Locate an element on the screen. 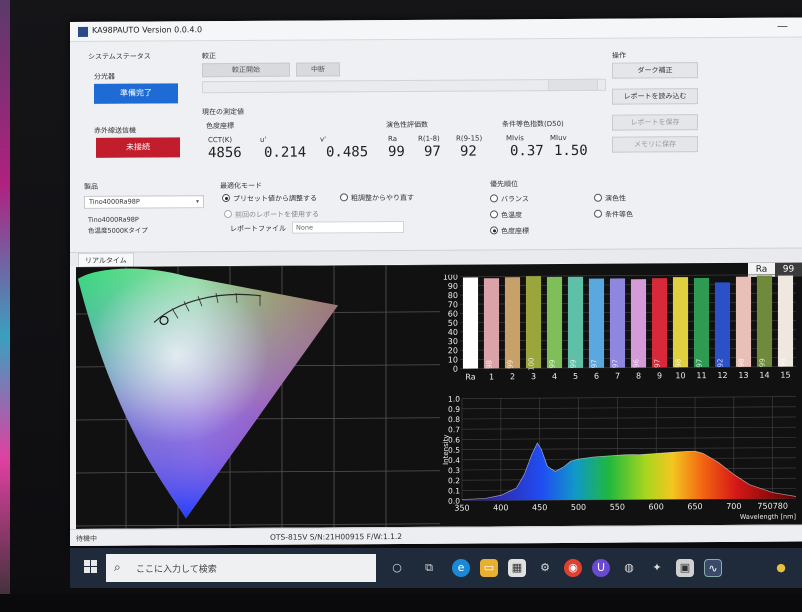 The width and height of the screenshot is (802, 612). preset-option-label: プリセット値から調整する is located at coordinates (275, 199).